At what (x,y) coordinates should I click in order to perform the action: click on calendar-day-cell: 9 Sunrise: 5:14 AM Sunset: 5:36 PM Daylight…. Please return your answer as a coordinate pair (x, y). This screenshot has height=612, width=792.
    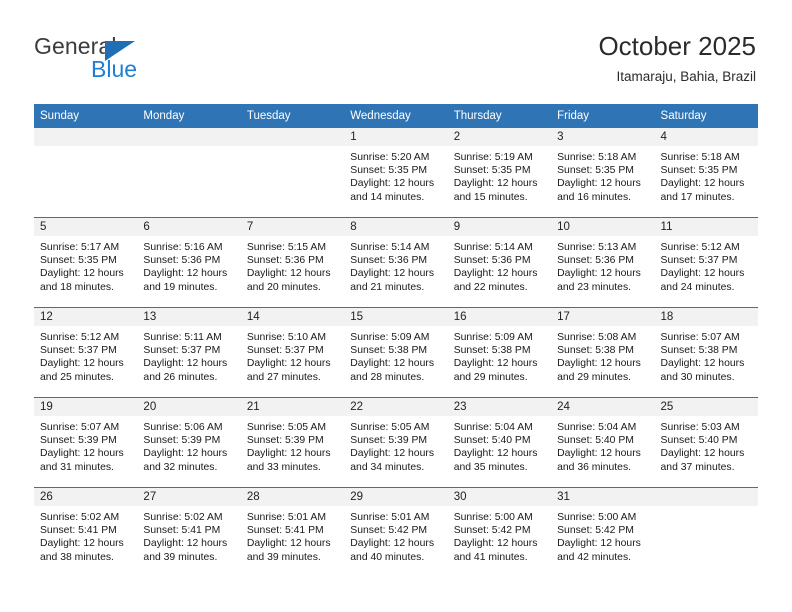
    Looking at the image, I should click on (499, 262).